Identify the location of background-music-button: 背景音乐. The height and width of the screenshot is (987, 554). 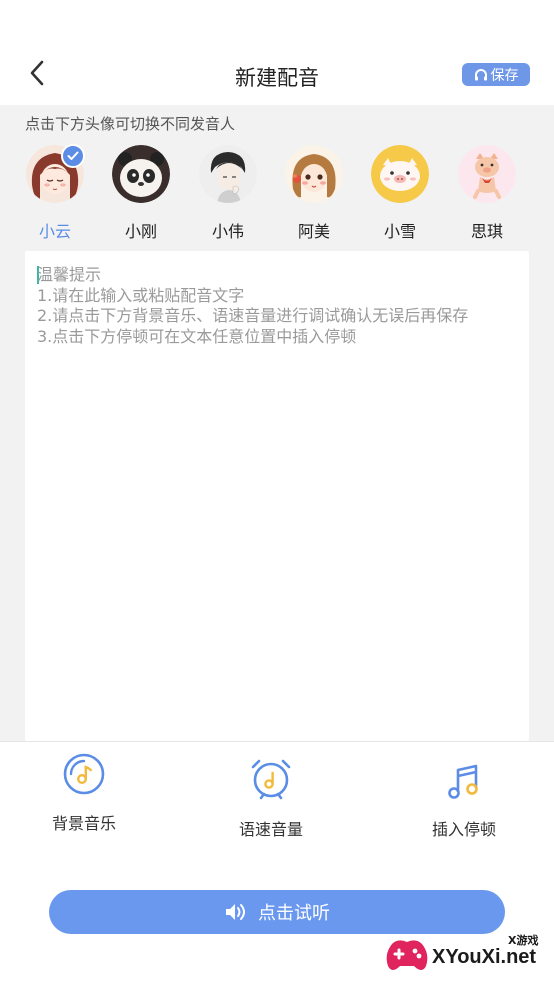
(84, 793).